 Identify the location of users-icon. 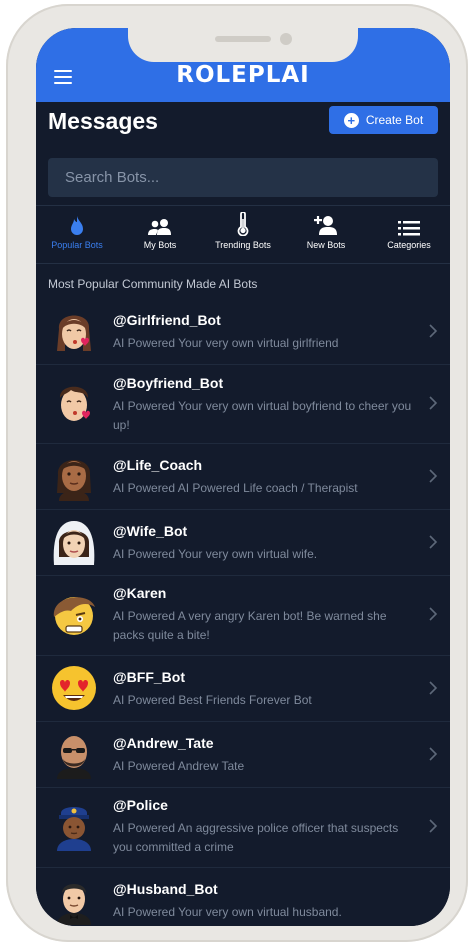
(160, 221).